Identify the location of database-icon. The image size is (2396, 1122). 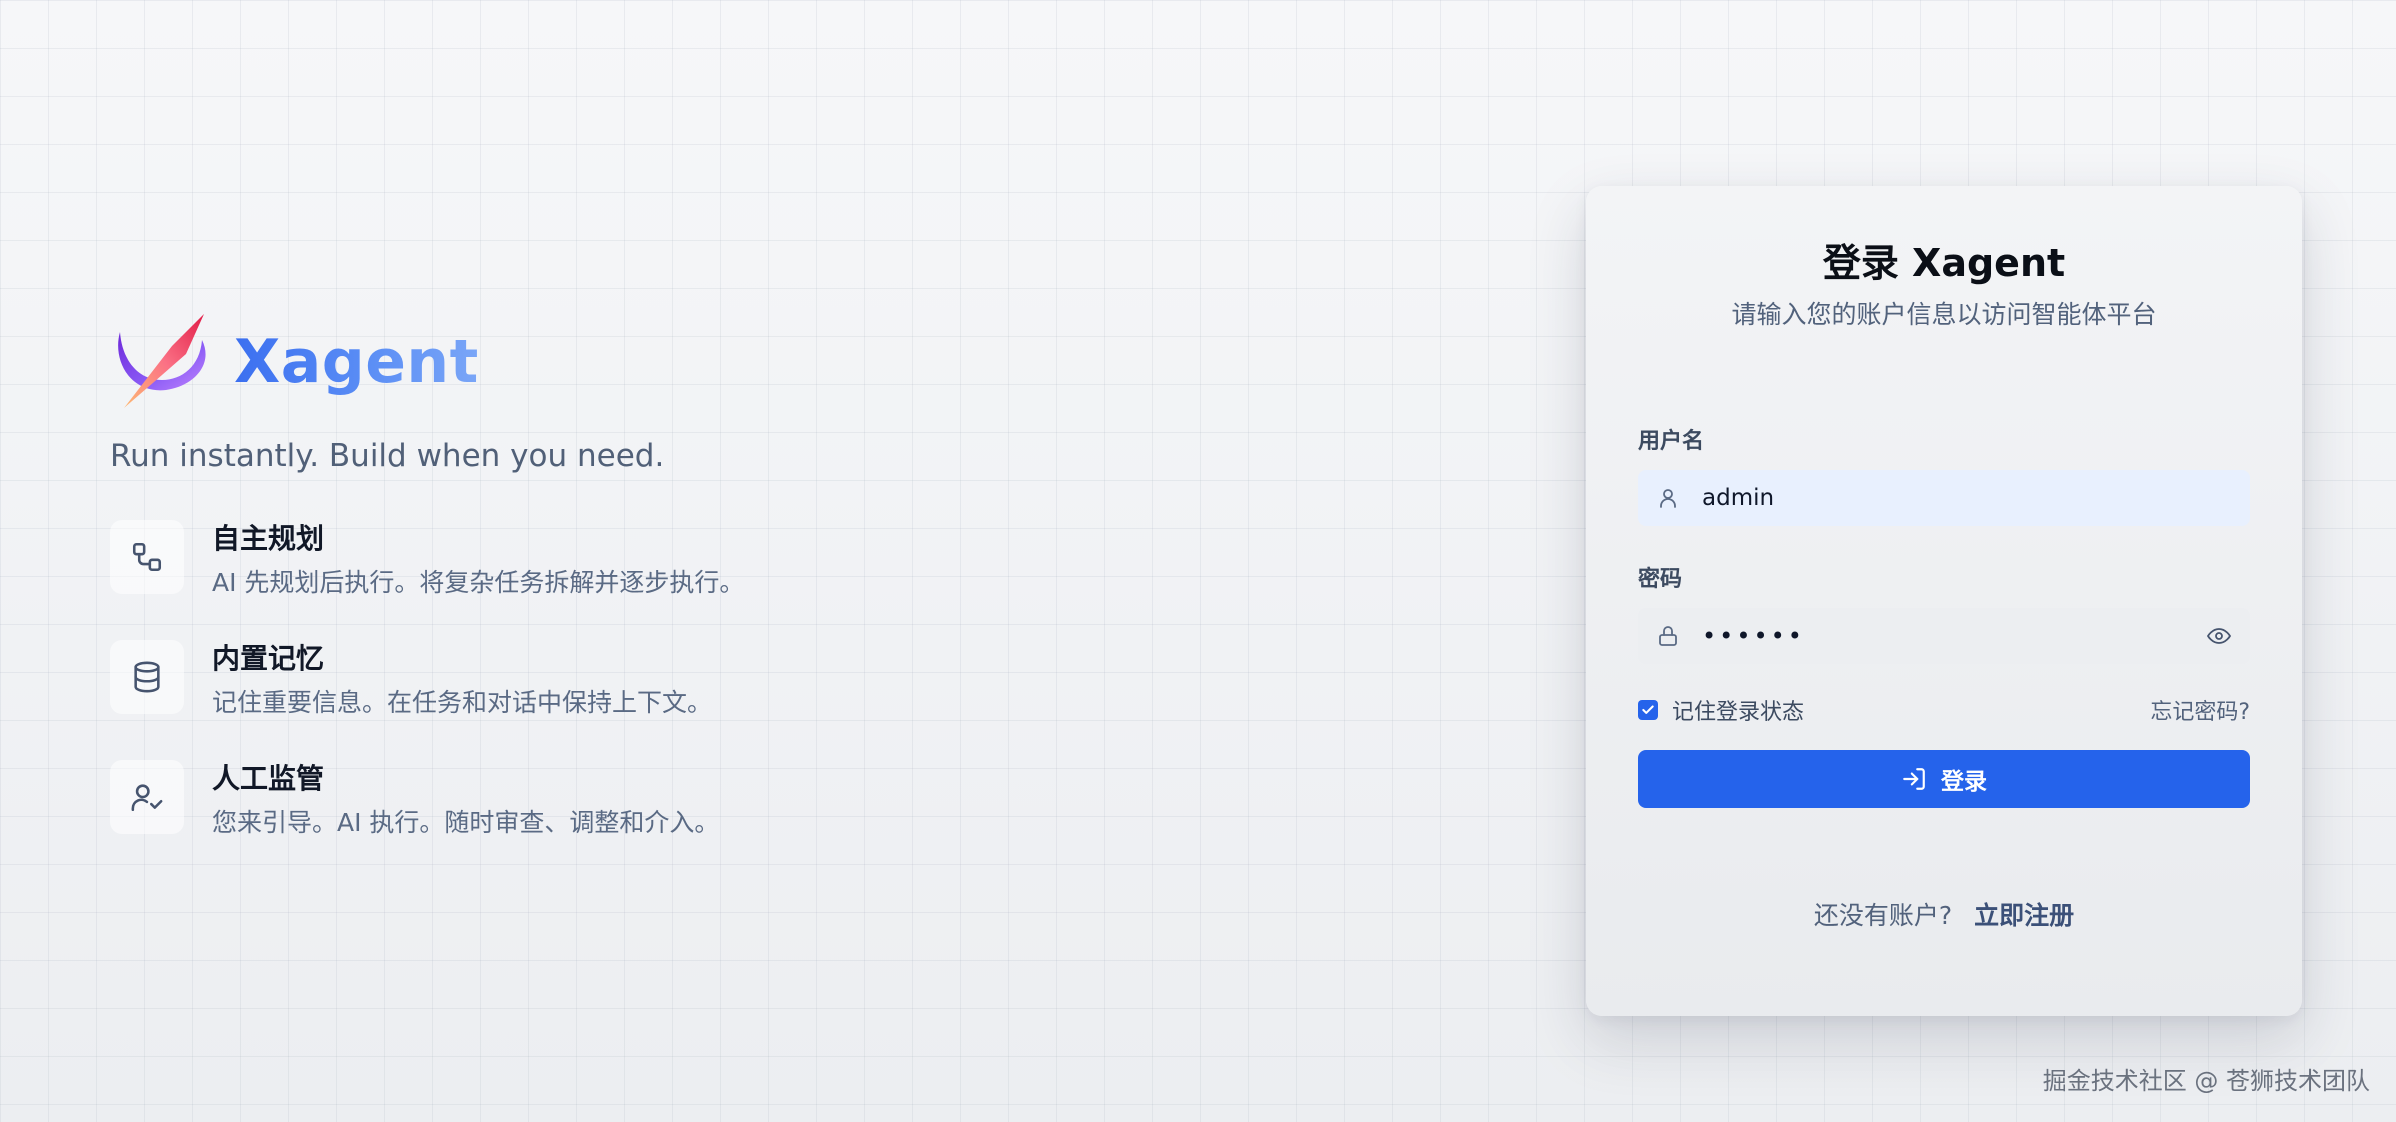
(147, 677).